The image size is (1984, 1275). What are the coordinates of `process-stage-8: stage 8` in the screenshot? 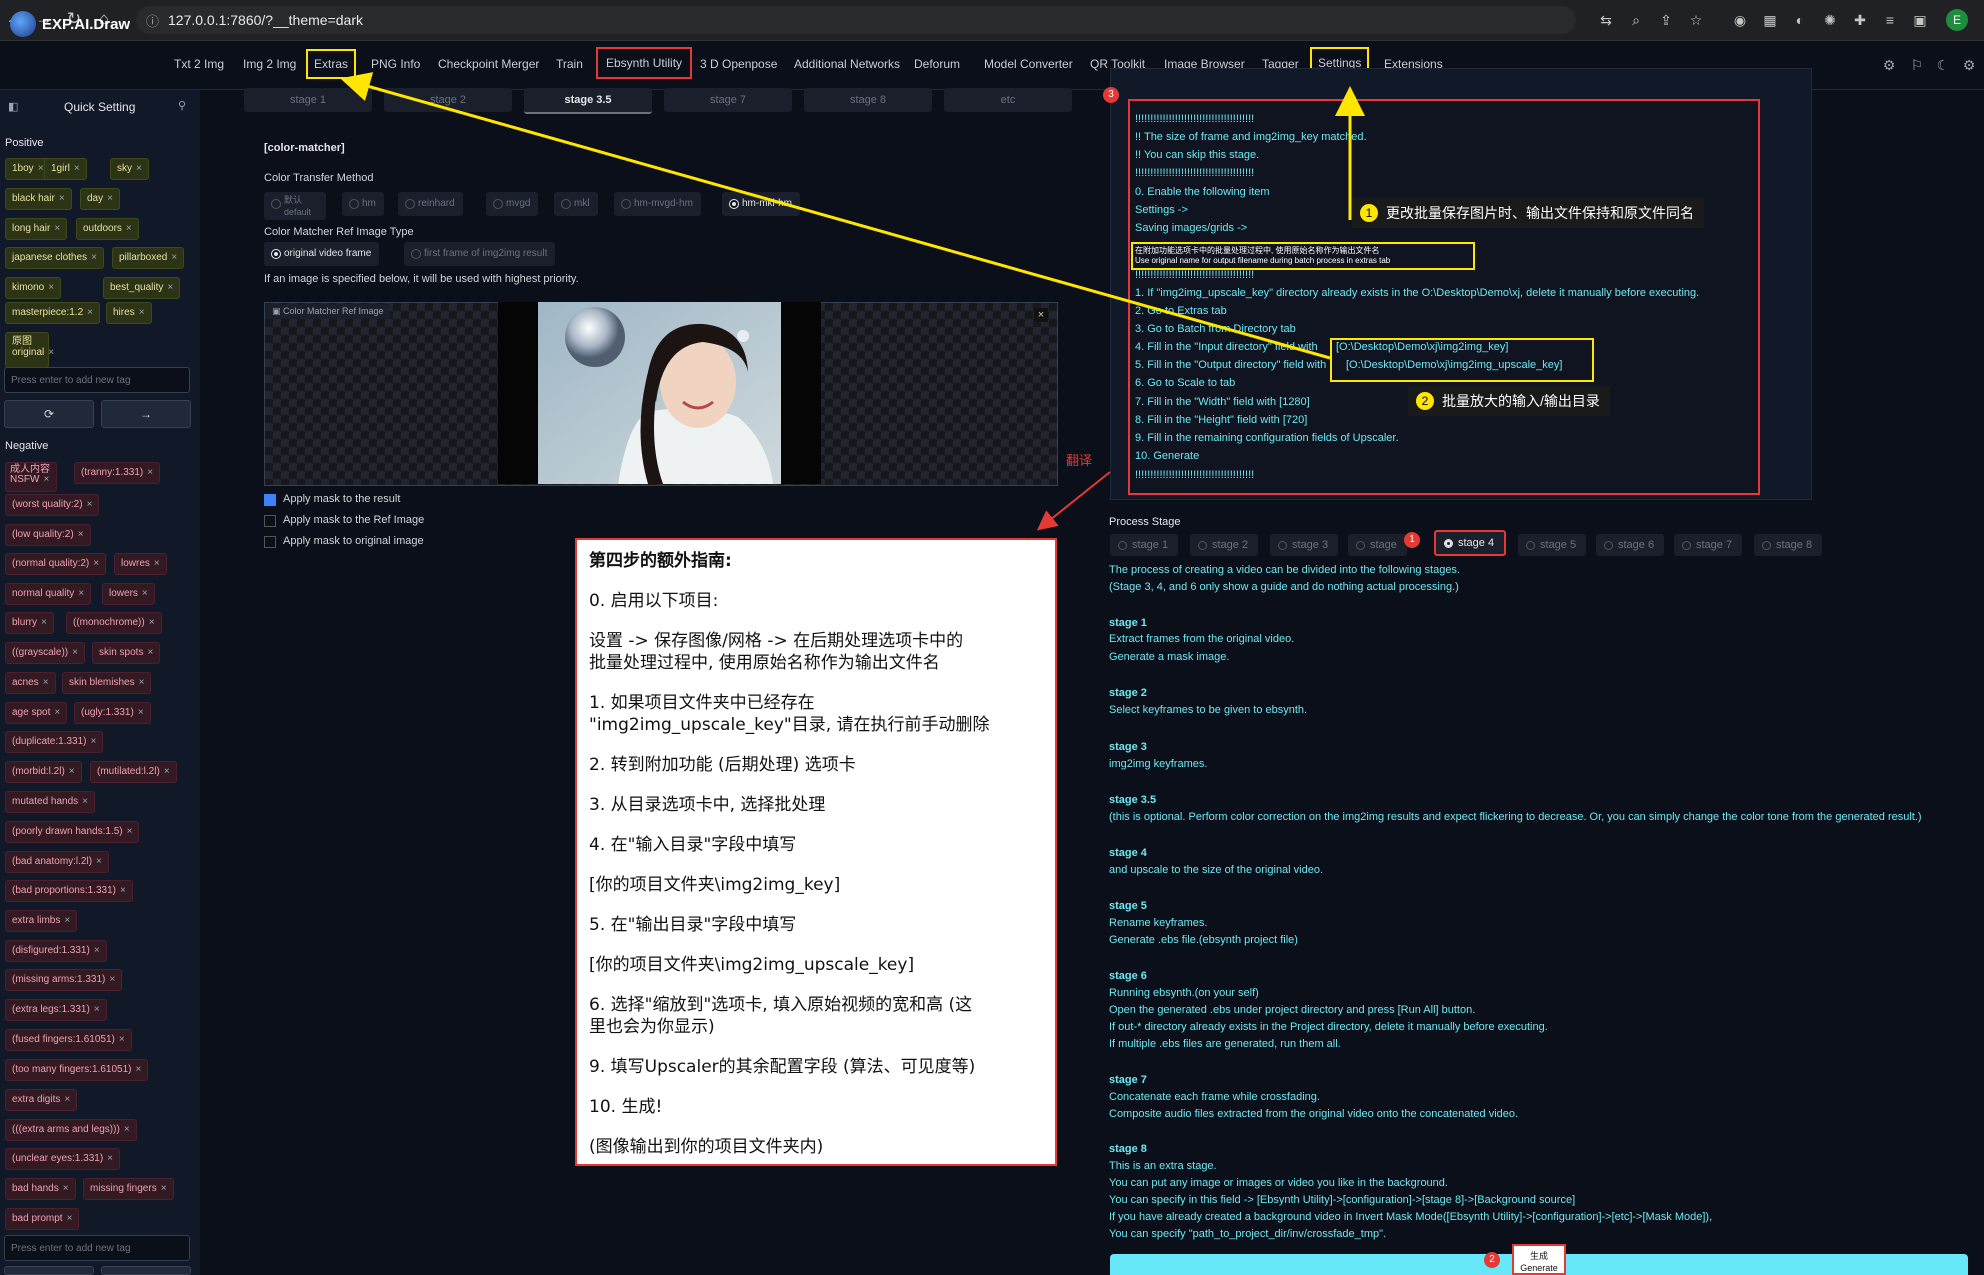 It's located at (1788, 545).